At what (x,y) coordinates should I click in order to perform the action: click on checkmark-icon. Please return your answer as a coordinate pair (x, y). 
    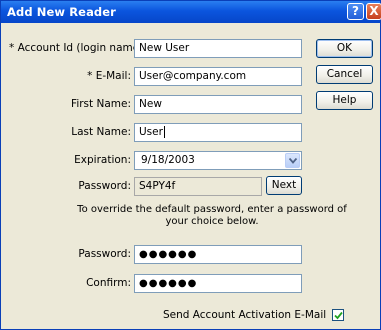
    Looking at the image, I should click on (338, 315).